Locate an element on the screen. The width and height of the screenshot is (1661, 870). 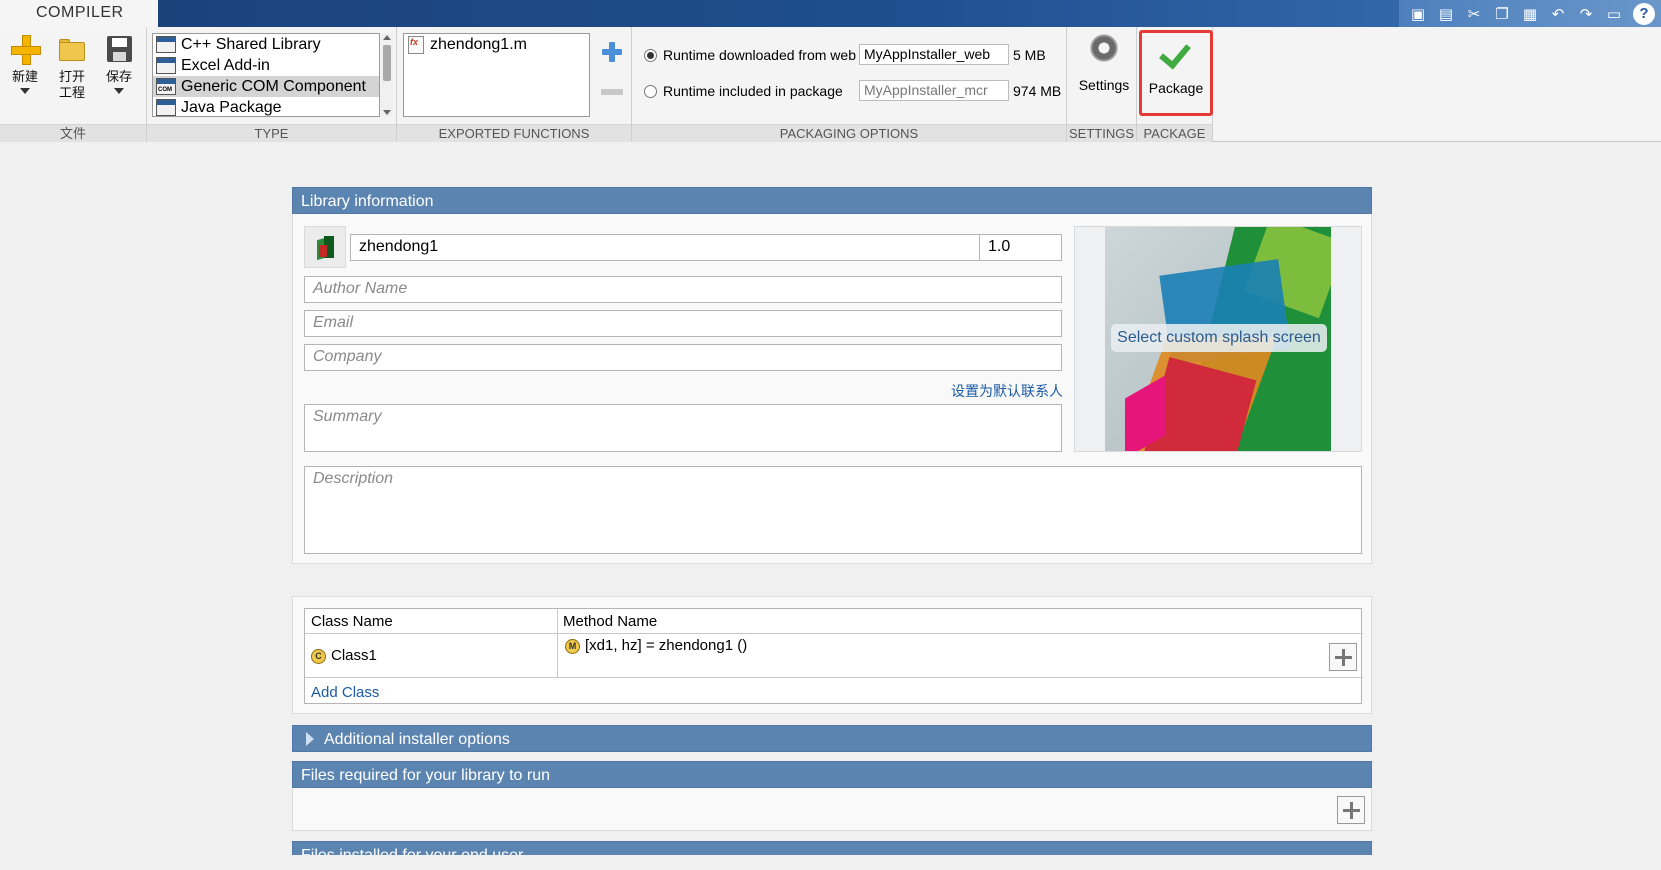
undo-icon: ↶ is located at coordinates (1558, 14).